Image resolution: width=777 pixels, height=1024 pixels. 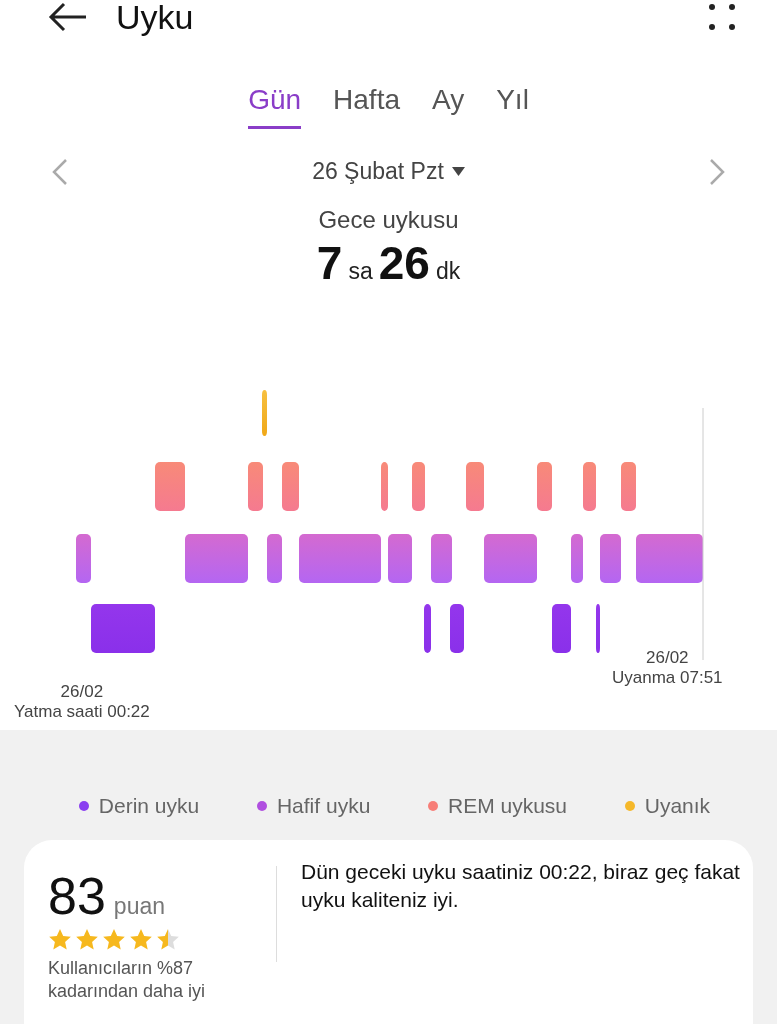 I want to click on score-value: 83, so click(x=77, y=896).